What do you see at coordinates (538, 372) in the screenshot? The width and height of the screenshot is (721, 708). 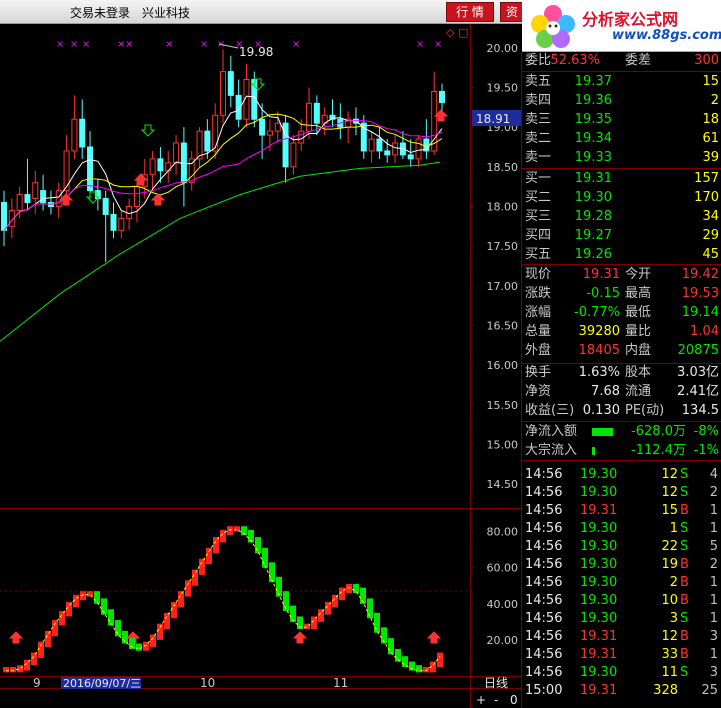 I see `fund-label: 换手` at bounding box center [538, 372].